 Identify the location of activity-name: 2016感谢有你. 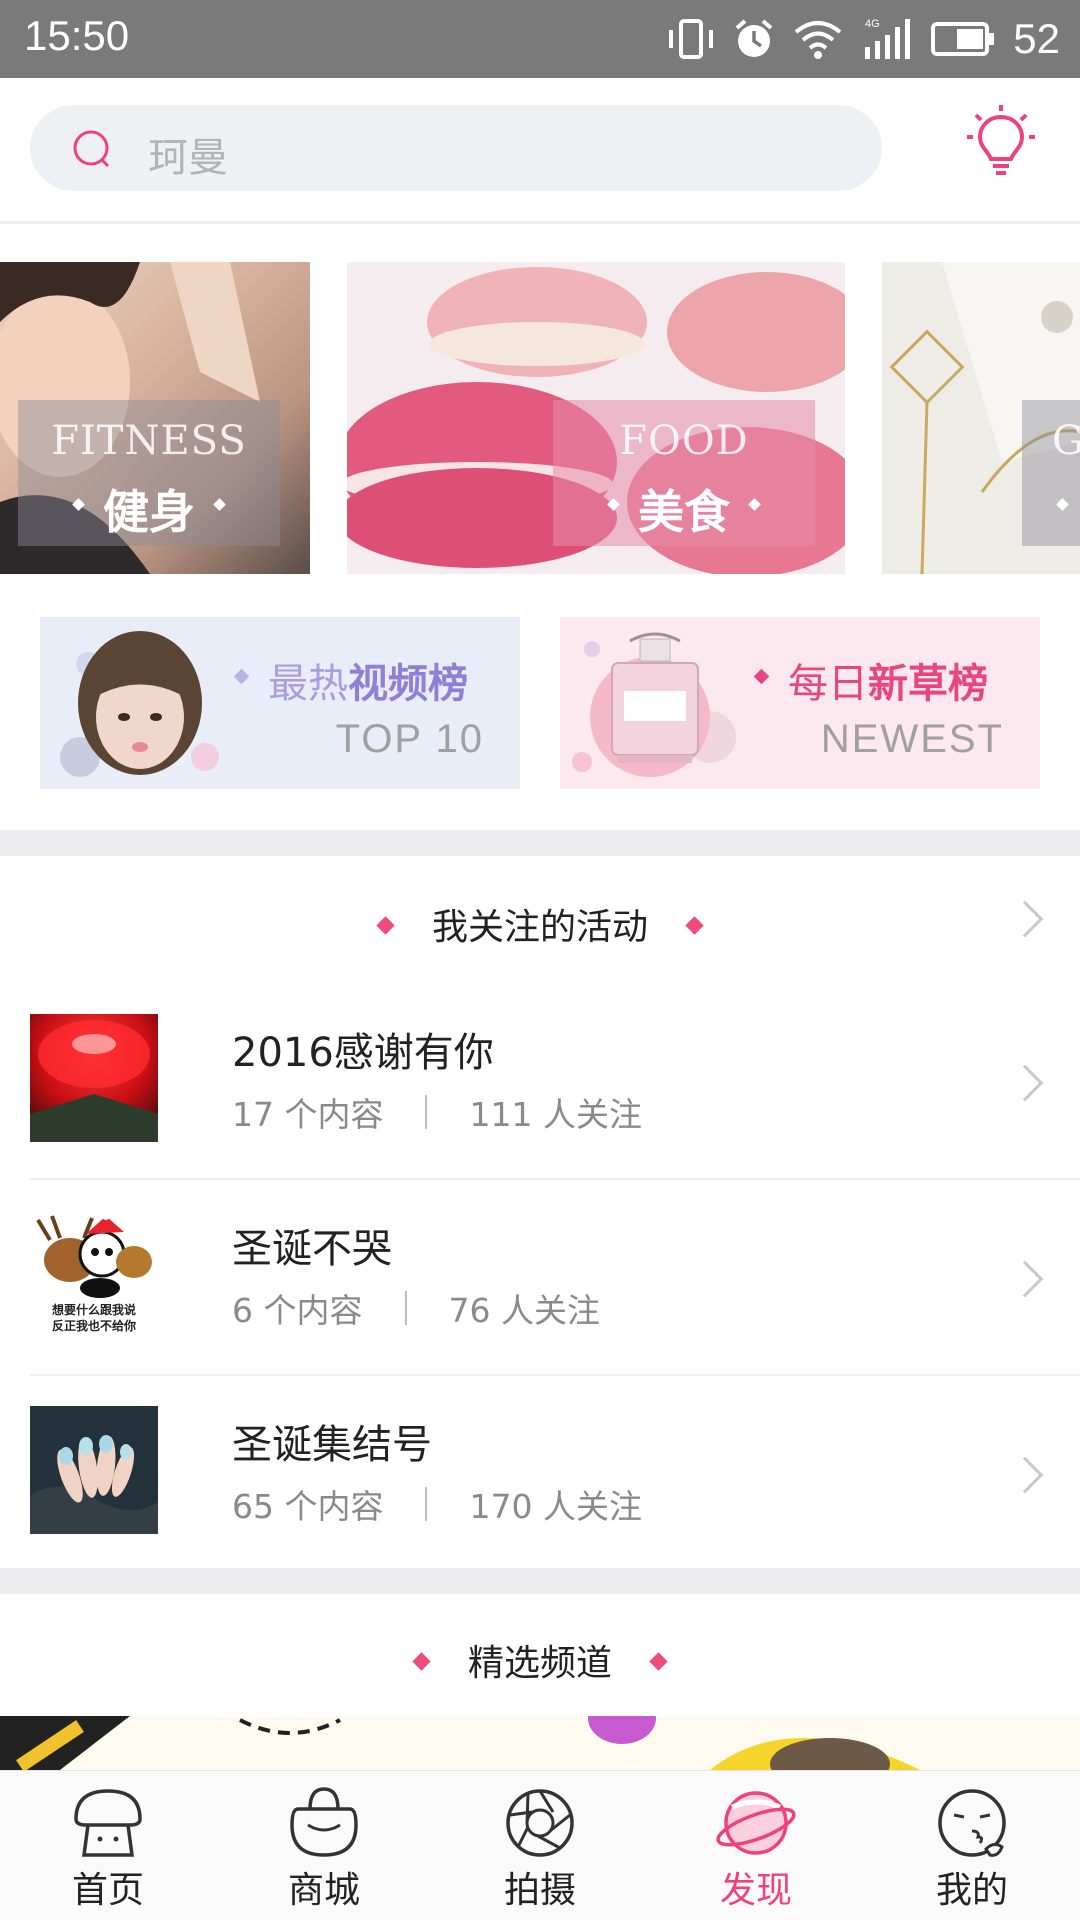
(363, 1053).